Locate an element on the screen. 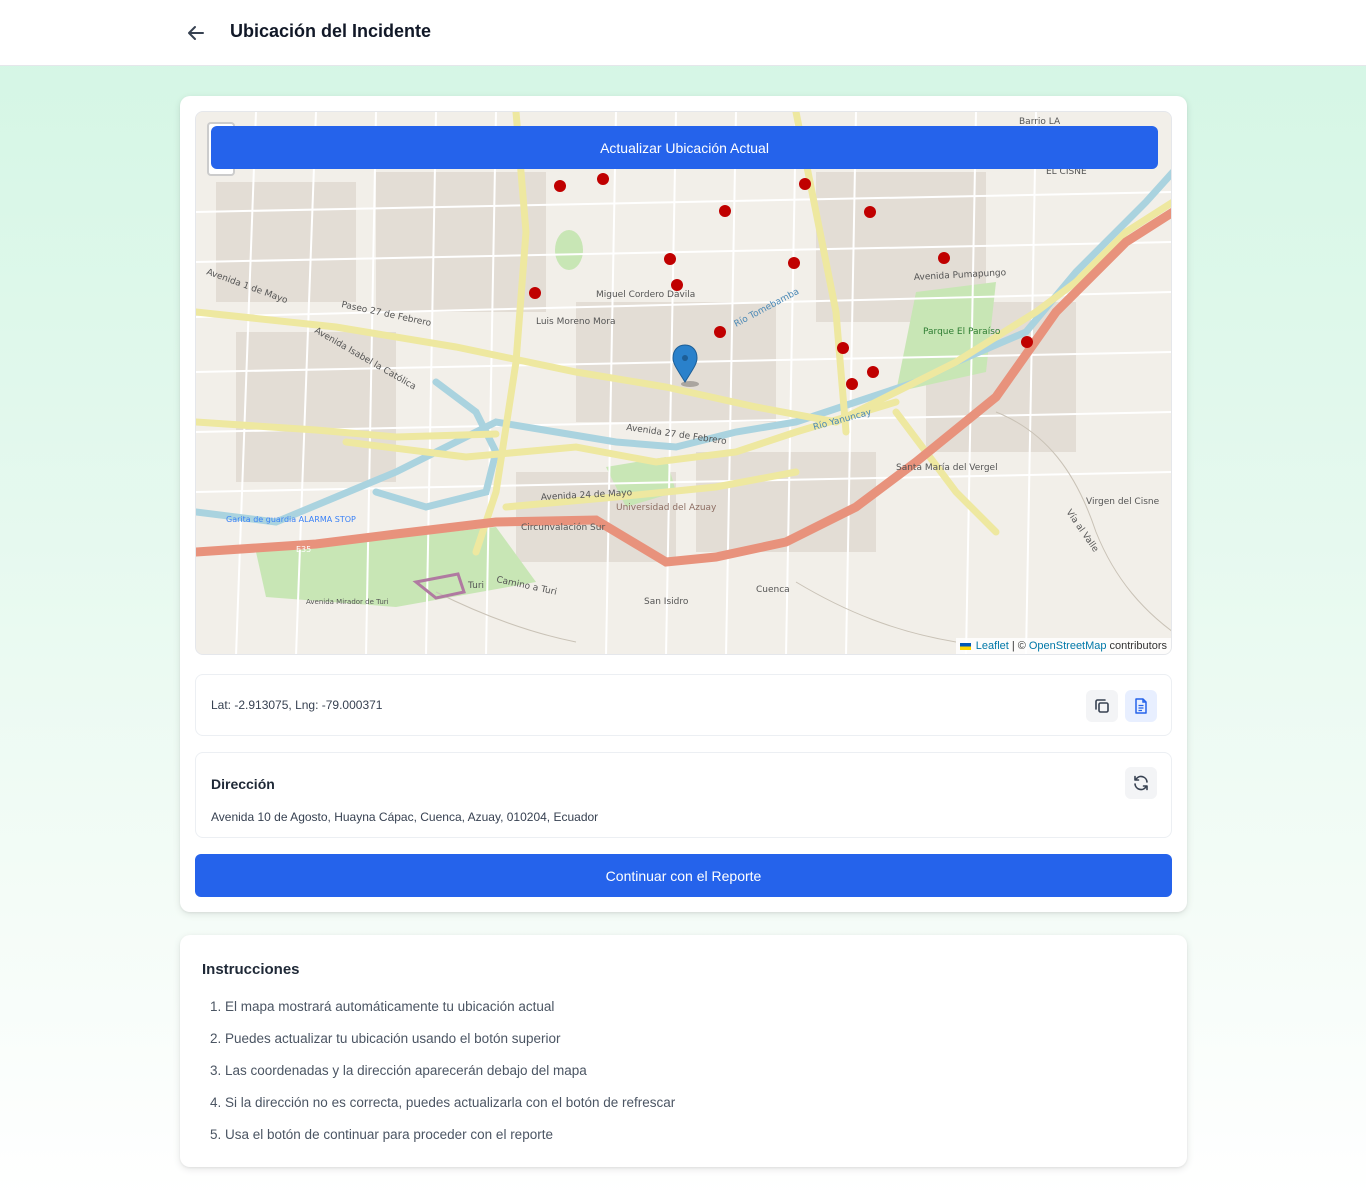  osm-link: OpenStreetMap is located at coordinates (1068, 646).